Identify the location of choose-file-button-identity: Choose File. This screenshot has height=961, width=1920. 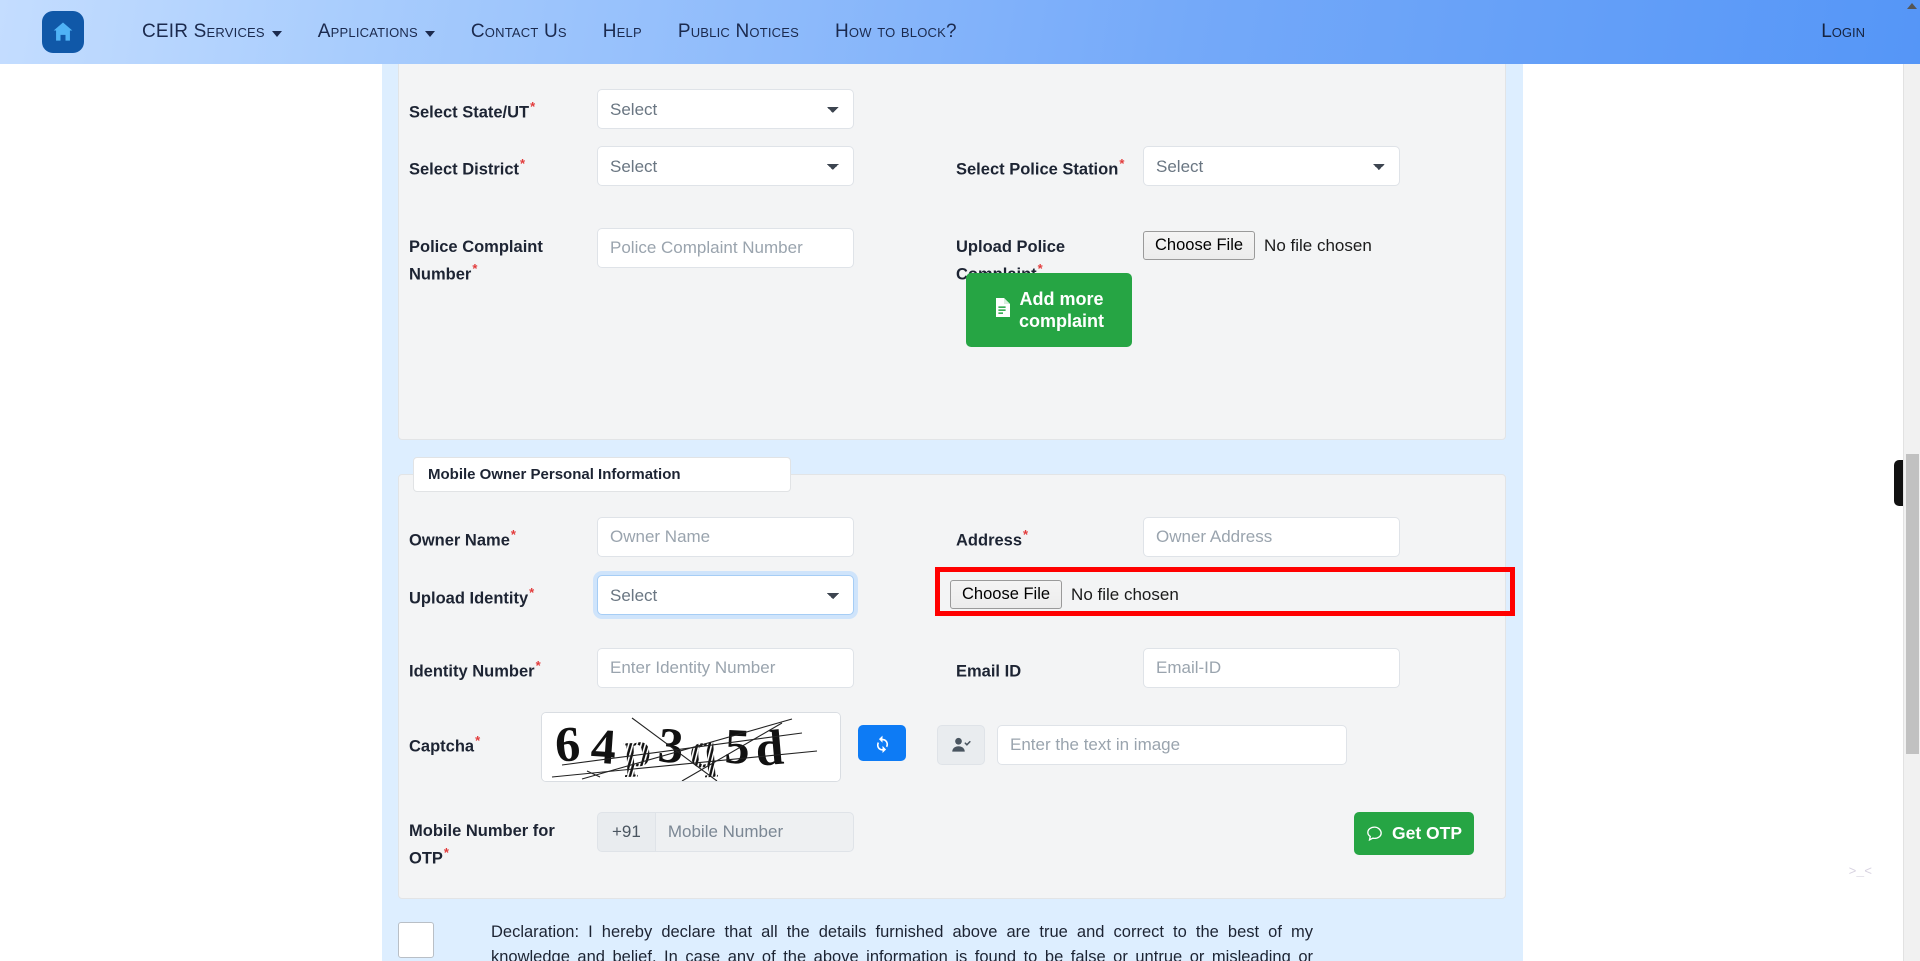
(1006, 594).